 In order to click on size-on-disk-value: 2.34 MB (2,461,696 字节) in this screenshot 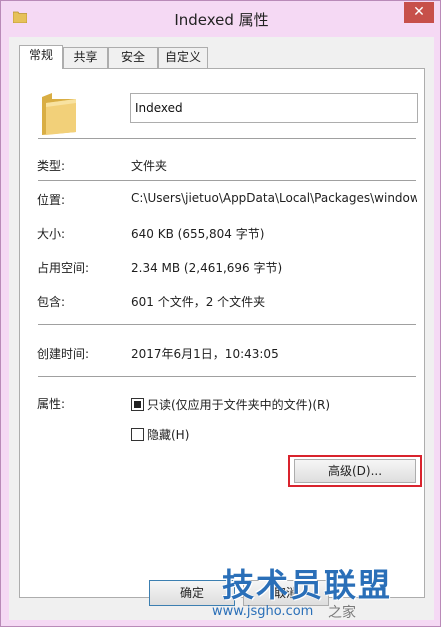, I will do `click(207, 268)`.